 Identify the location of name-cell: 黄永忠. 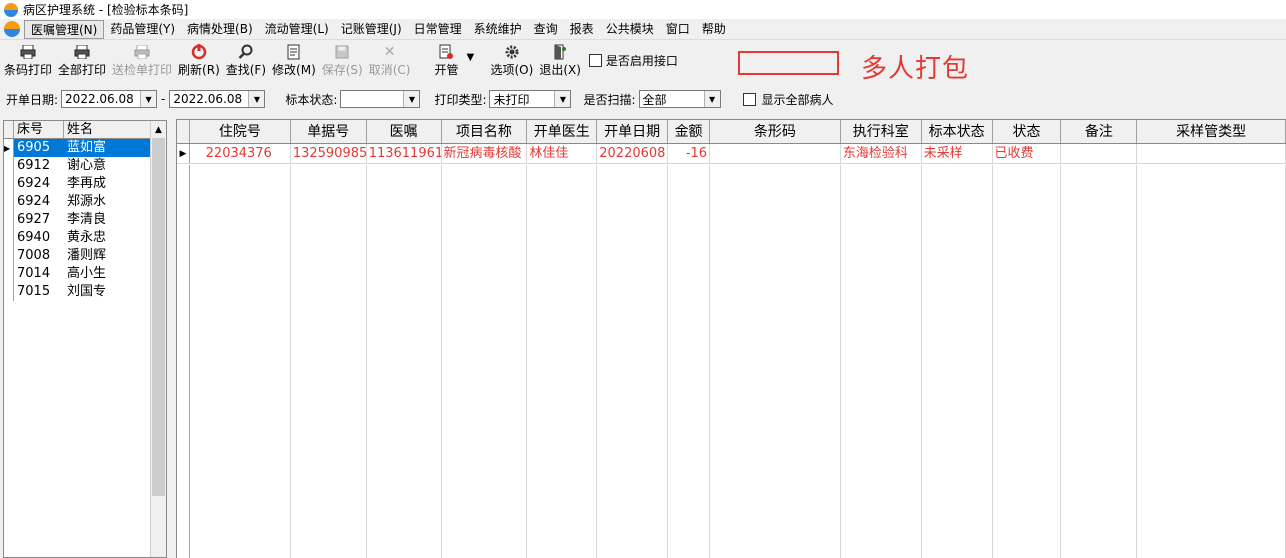
(87, 237).